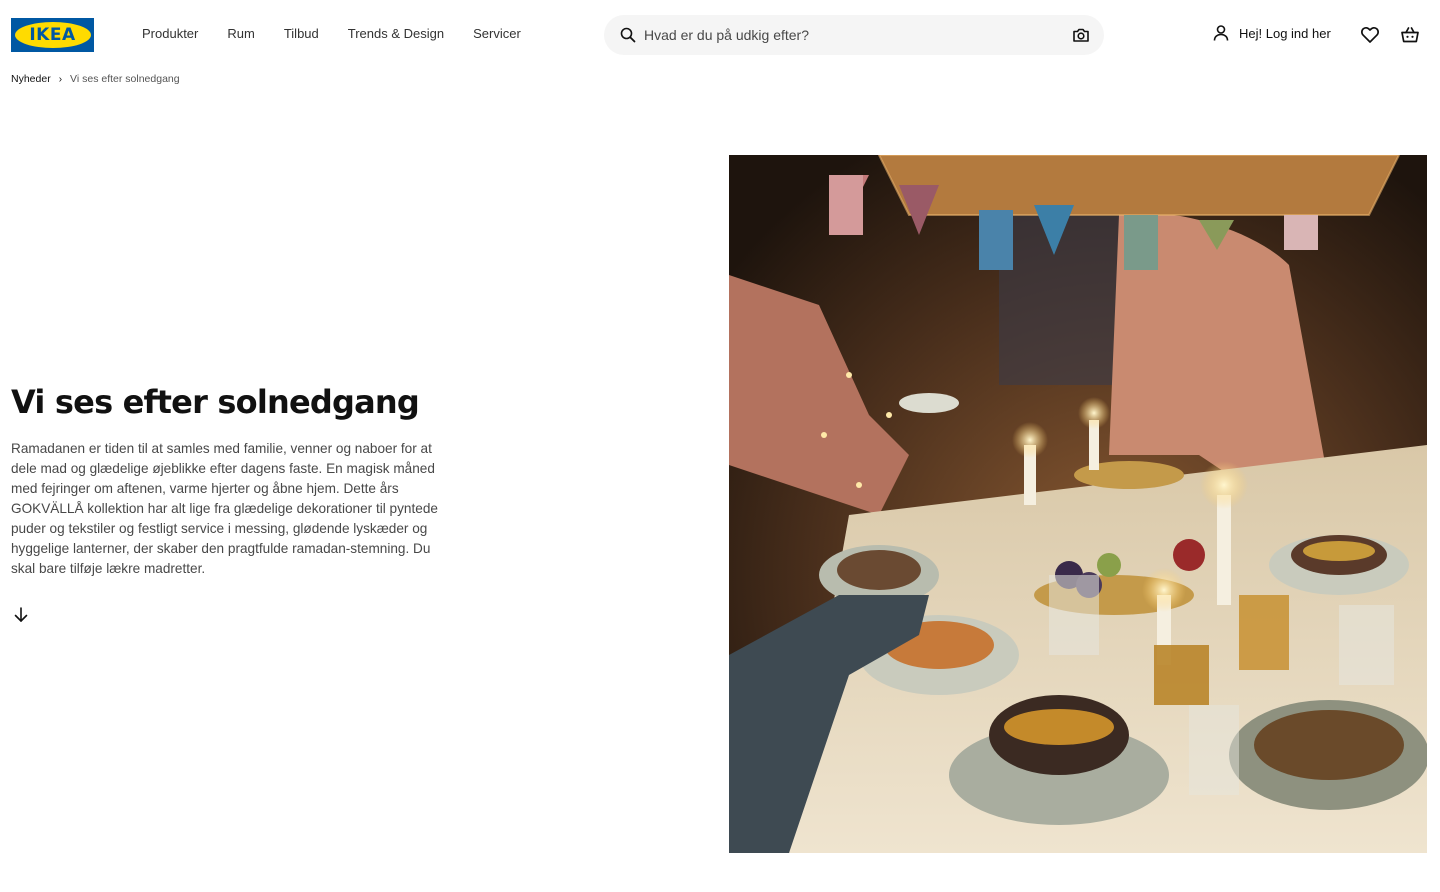 Image resolution: width=1440 pixels, height=892 pixels. Describe the element at coordinates (1221, 33) in the screenshot. I see `person-icon` at that location.